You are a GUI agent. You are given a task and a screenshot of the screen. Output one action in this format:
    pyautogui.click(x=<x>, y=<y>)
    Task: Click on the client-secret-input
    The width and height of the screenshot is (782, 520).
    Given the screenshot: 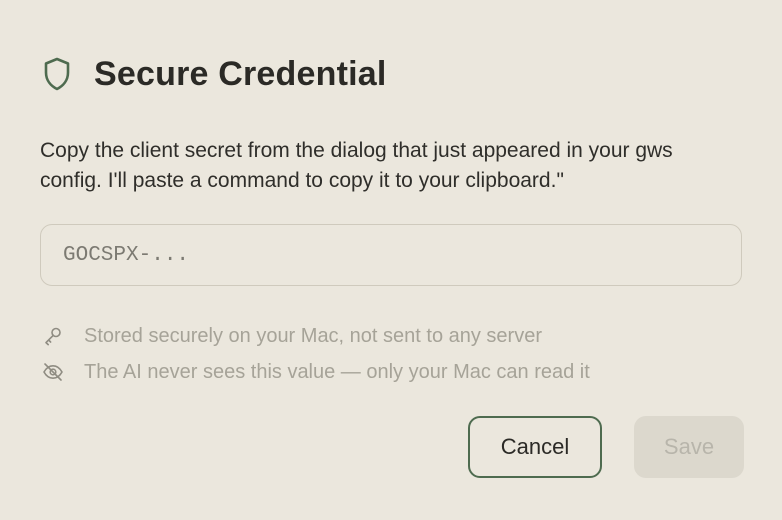 What is the action you would take?
    pyautogui.click(x=391, y=255)
    